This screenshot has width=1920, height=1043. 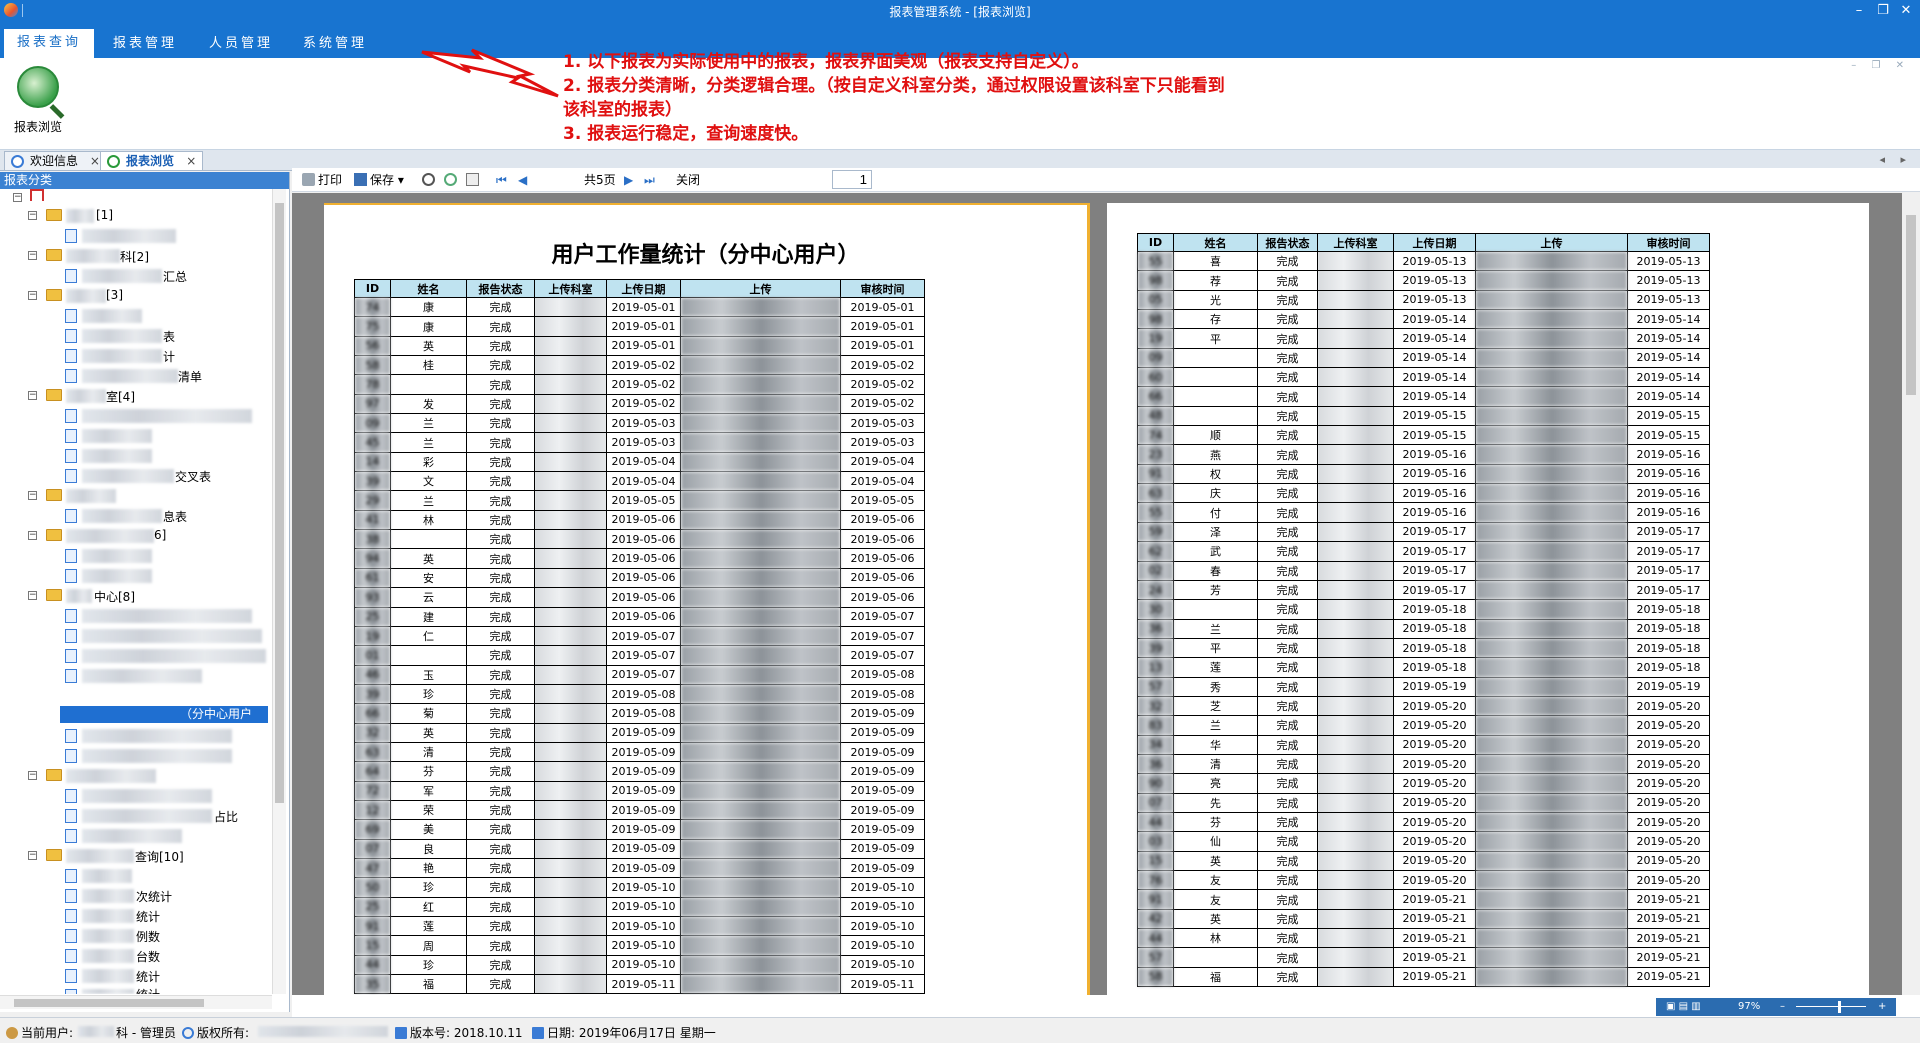 I want to click on tree-node-label: 查询[10], so click(x=159, y=856).